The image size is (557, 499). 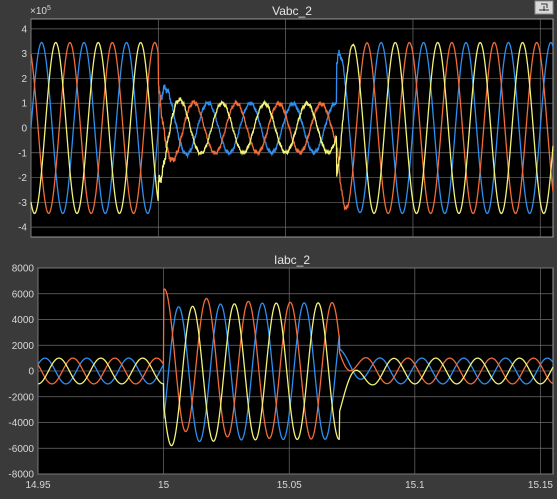 What do you see at coordinates (21, 397) in the screenshot?
I see `y-tick-label: -2000` at bounding box center [21, 397].